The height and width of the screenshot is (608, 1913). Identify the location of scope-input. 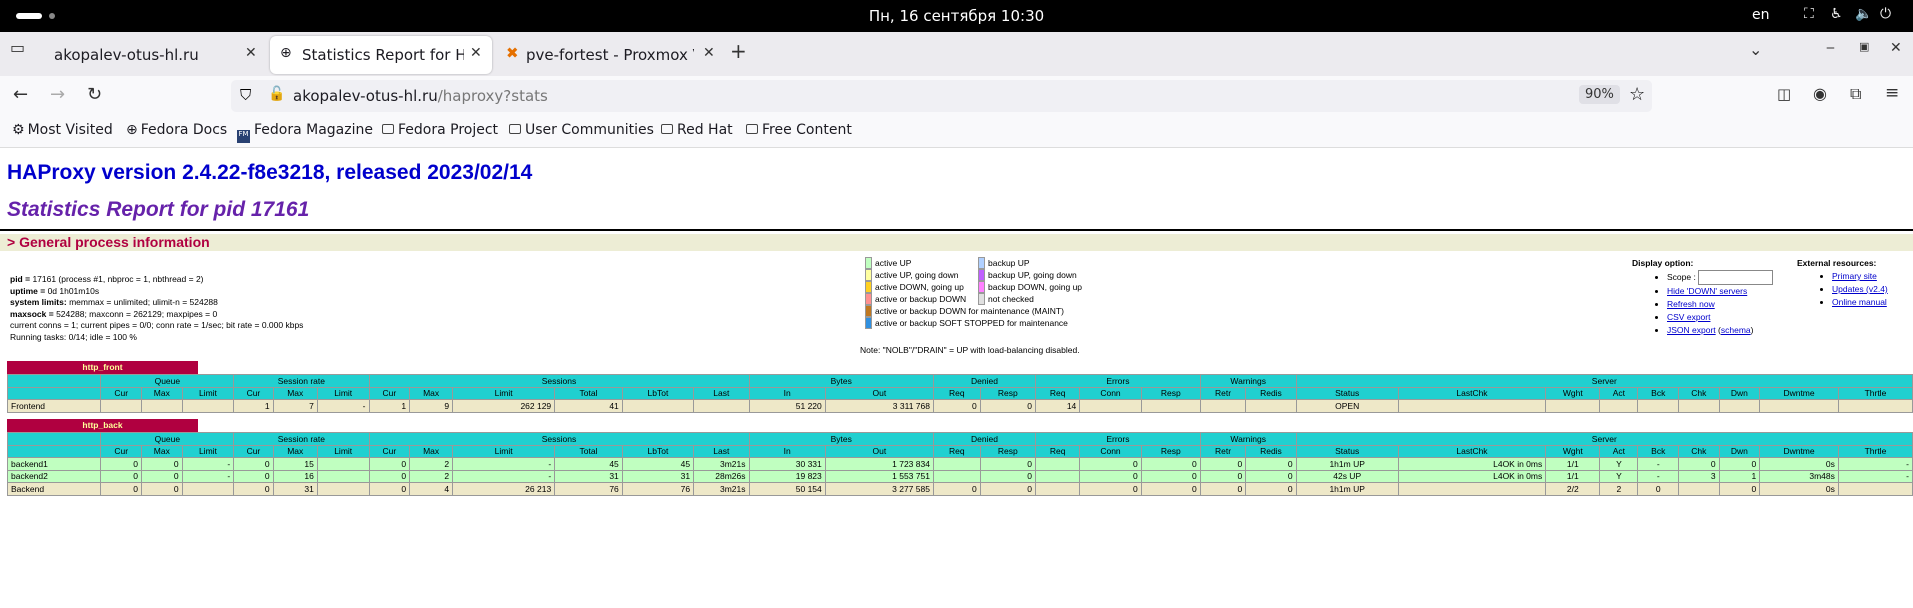
(1736, 277).